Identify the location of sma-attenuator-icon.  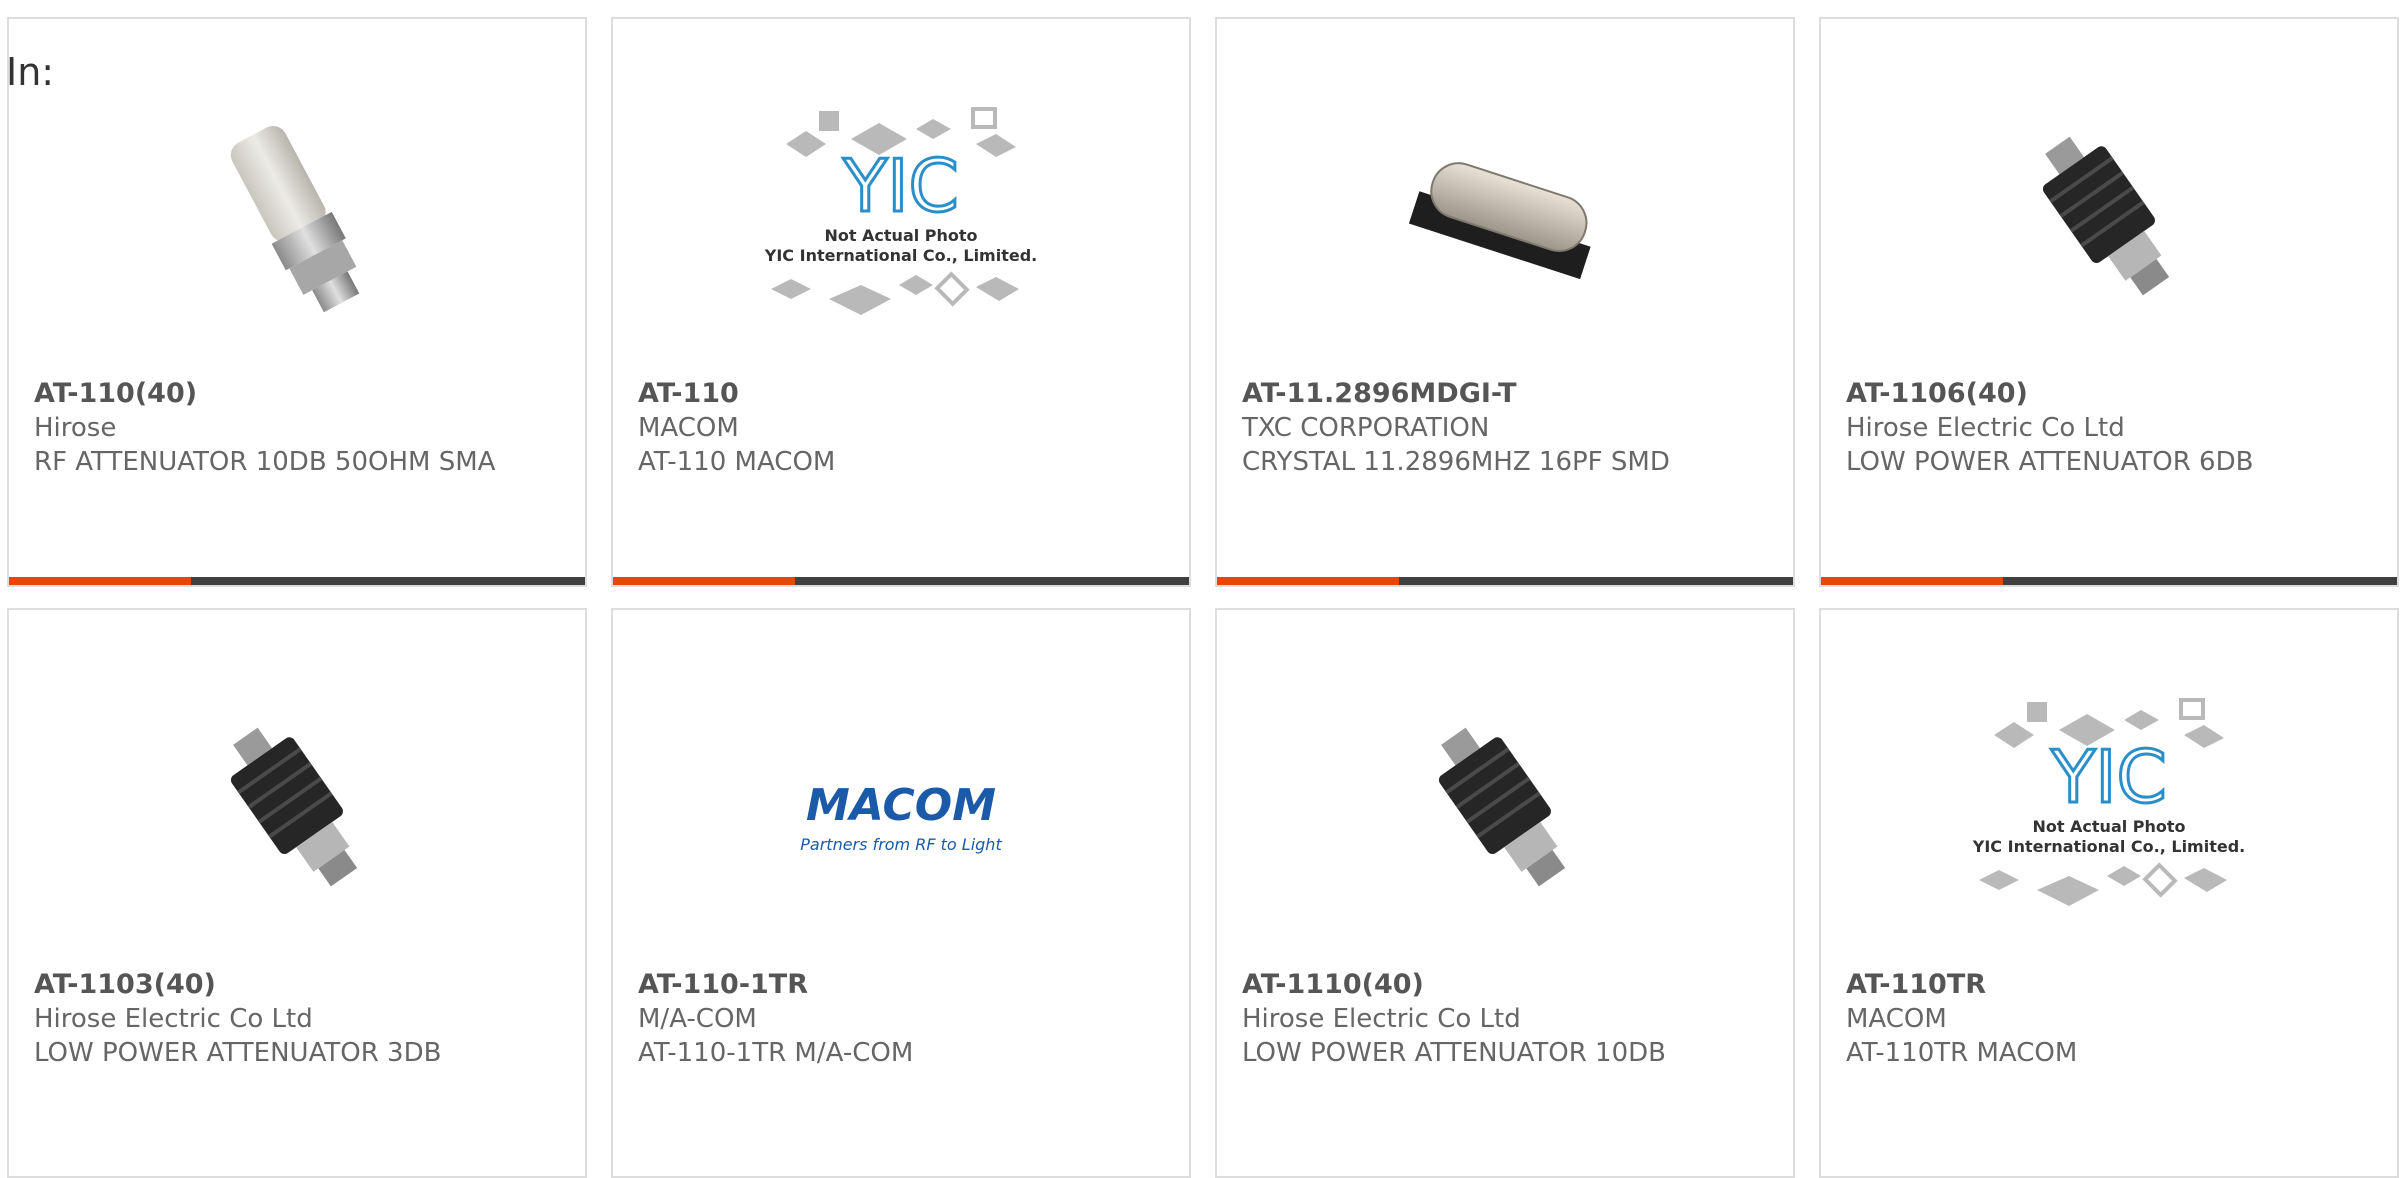
(295, 219).